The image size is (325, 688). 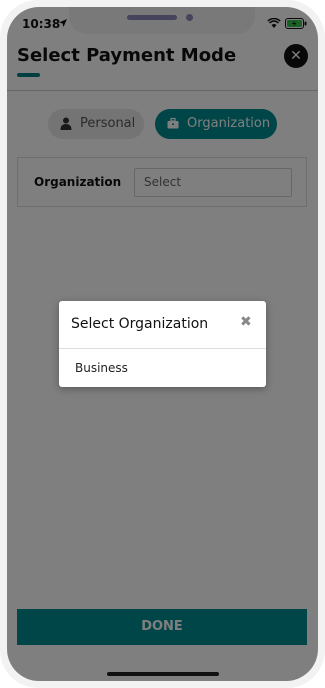 I want to click on select-organization-modal: Select Organization ✖ Business, so click(x=162, y=344).